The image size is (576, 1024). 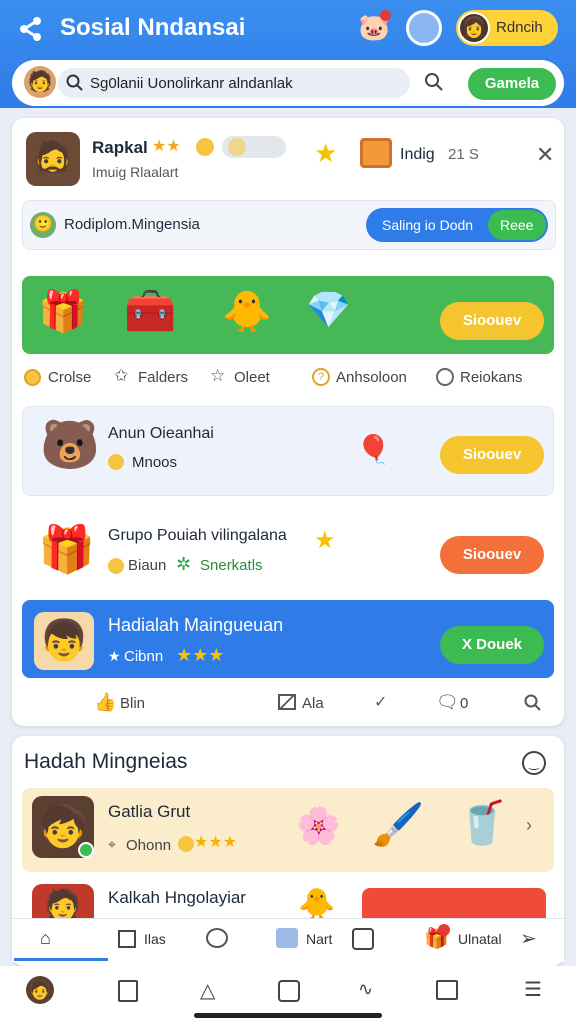 I want to click on star-outline-icon: ☆, so click(x=217, y=376).